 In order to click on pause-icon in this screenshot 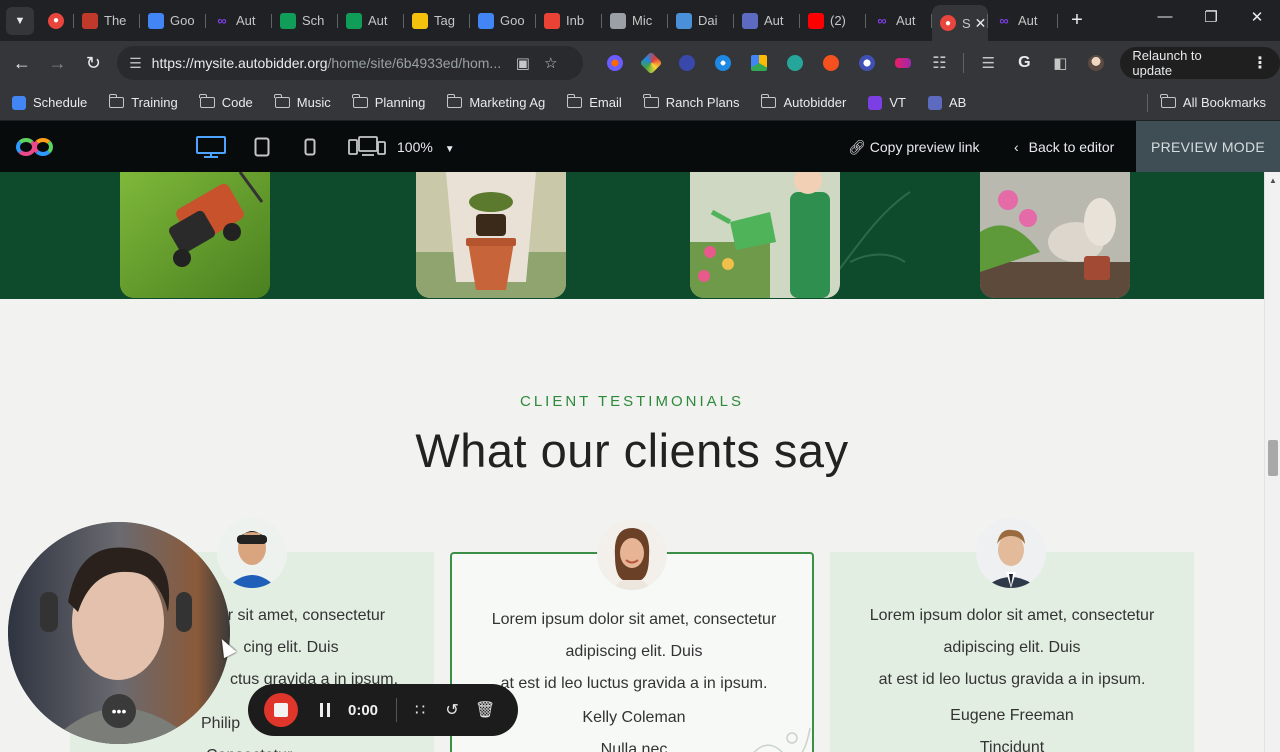, I will do `click(325, 710)`.